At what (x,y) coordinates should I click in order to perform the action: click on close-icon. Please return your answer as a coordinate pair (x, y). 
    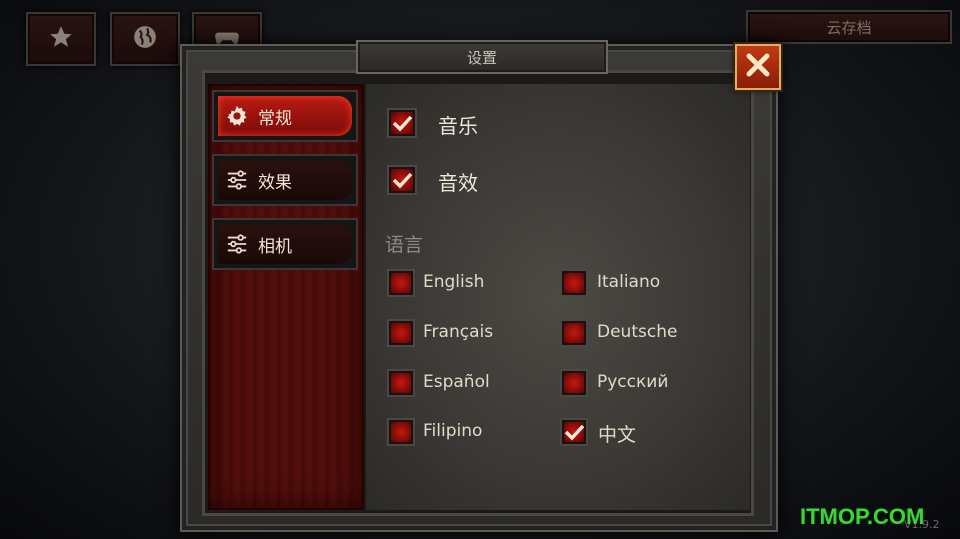
    Looking at the image, I should click on (758, 67).